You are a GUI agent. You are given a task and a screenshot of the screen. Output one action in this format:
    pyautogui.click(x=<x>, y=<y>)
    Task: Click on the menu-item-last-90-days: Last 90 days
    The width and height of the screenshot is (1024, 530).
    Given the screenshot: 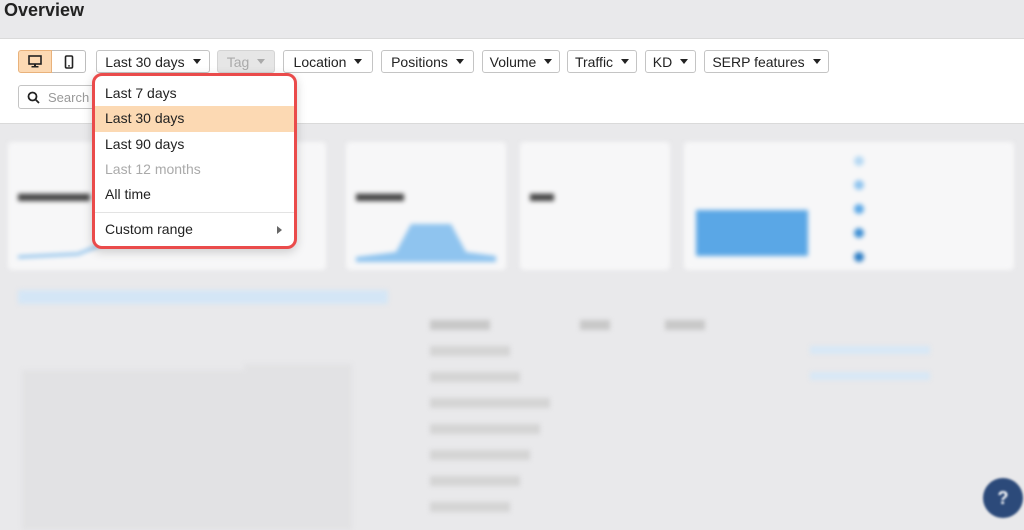 What is the action you would take?
    pyautogui.click(x=194, y=144)
    